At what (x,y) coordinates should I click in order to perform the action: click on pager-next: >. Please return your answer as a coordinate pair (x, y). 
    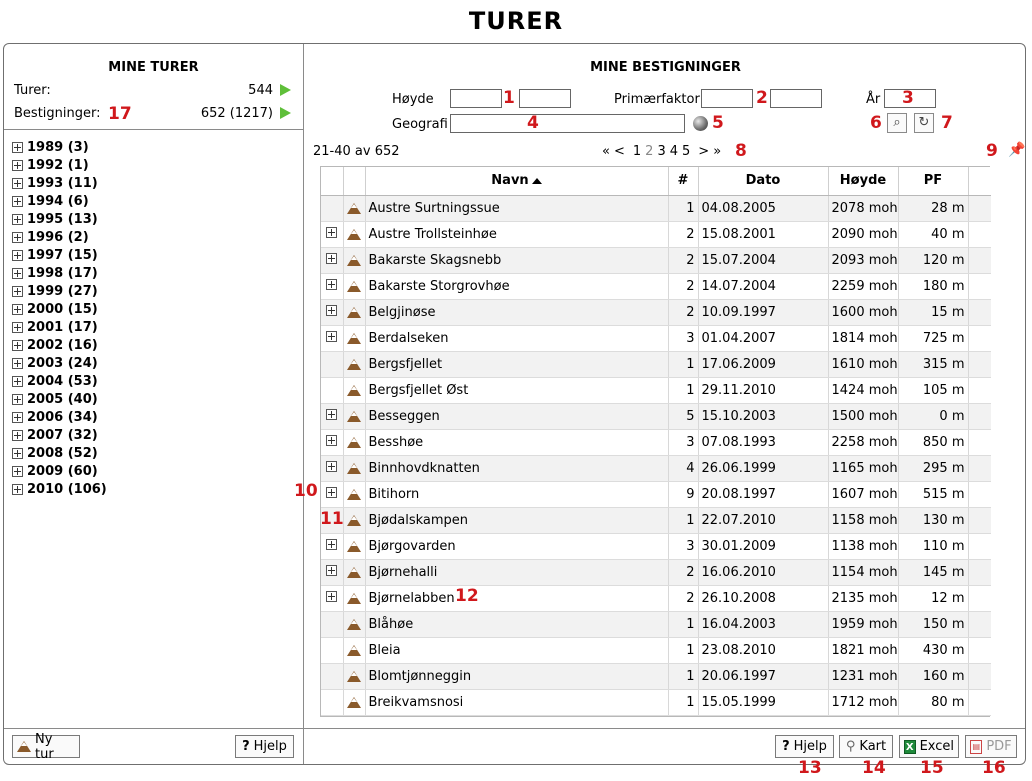
    Looking at the image, I should click on (703, 151).